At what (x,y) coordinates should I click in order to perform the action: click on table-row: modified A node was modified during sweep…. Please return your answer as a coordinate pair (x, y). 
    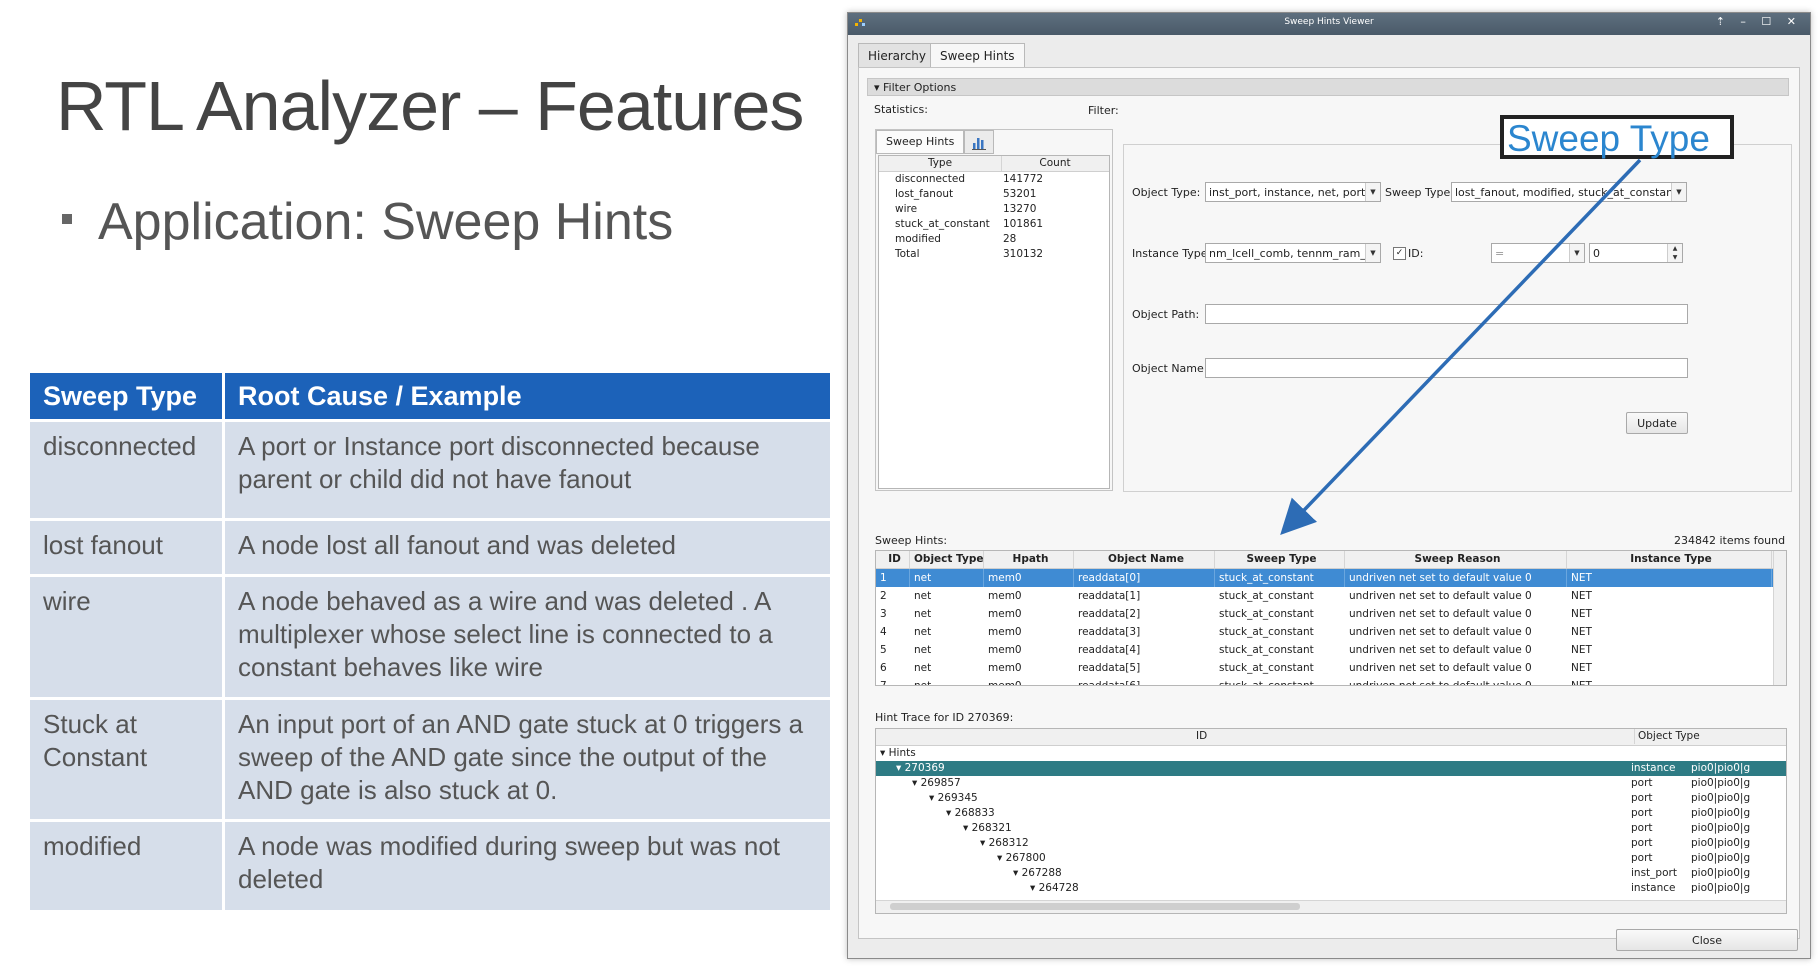
    Looking at the image, I should click on (430, 866).